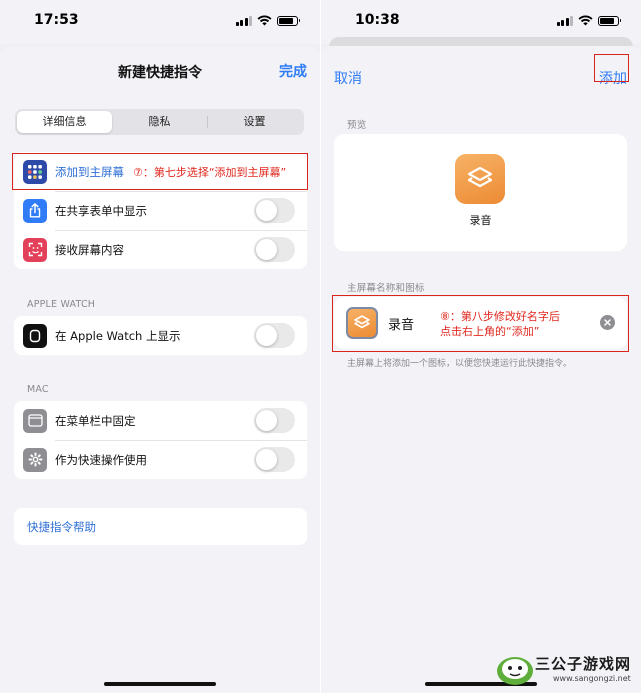 The image size is (641, 693). I want to click on segmented-control: 详细信息 隐私 设置, so click(159, 122).